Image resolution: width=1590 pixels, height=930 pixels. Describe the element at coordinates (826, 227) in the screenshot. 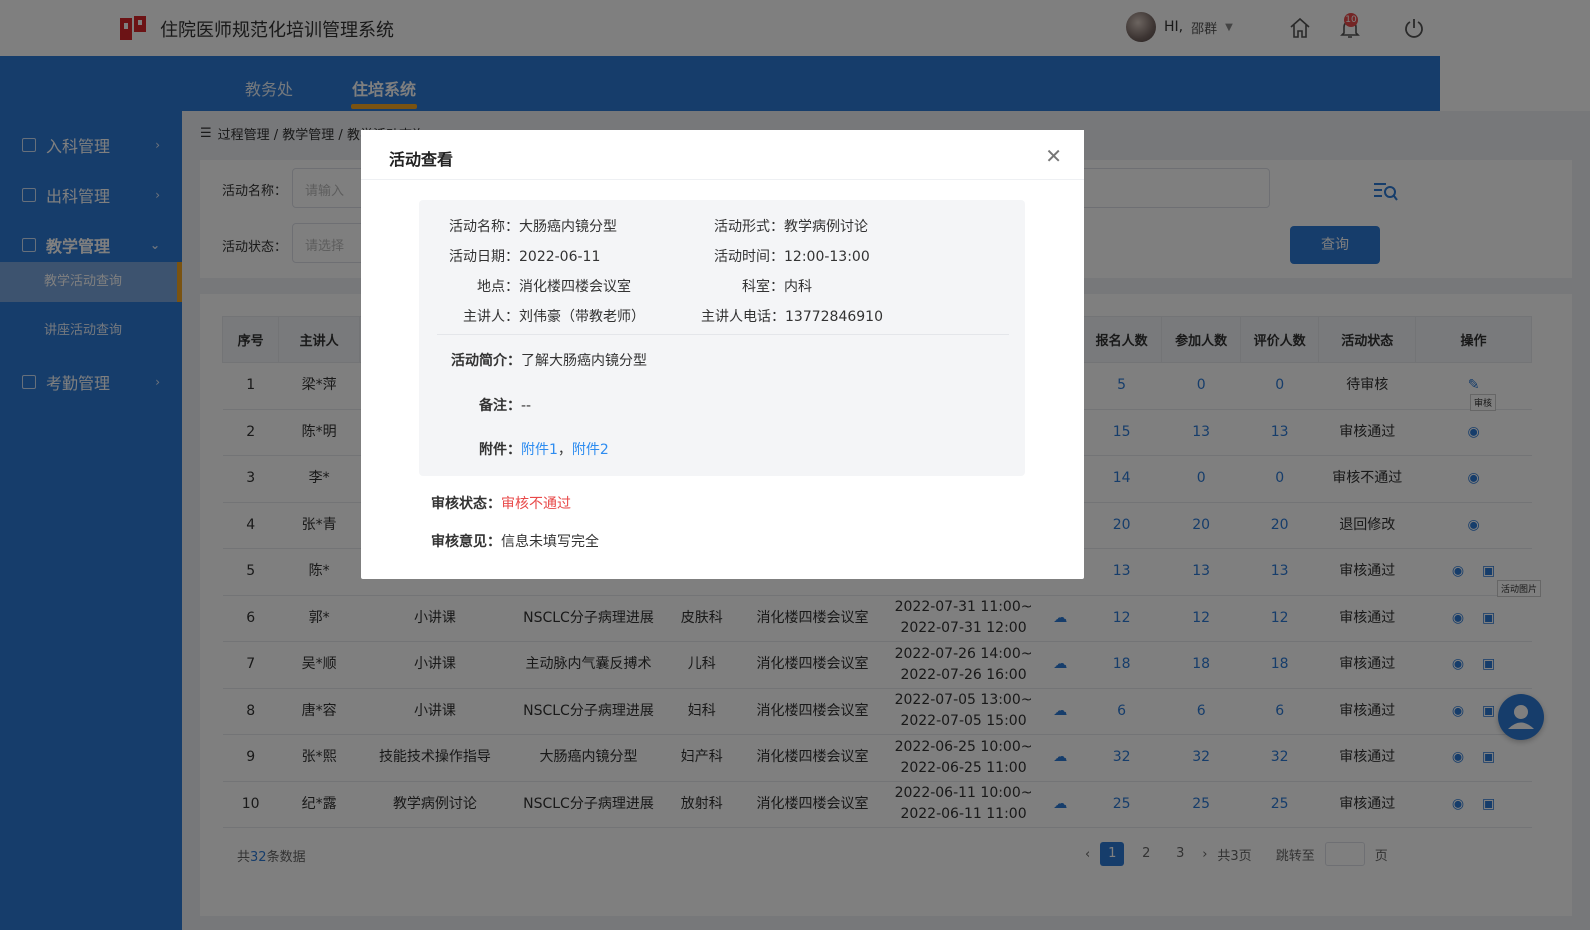

I see `value: 教学病例讨论` at that location.